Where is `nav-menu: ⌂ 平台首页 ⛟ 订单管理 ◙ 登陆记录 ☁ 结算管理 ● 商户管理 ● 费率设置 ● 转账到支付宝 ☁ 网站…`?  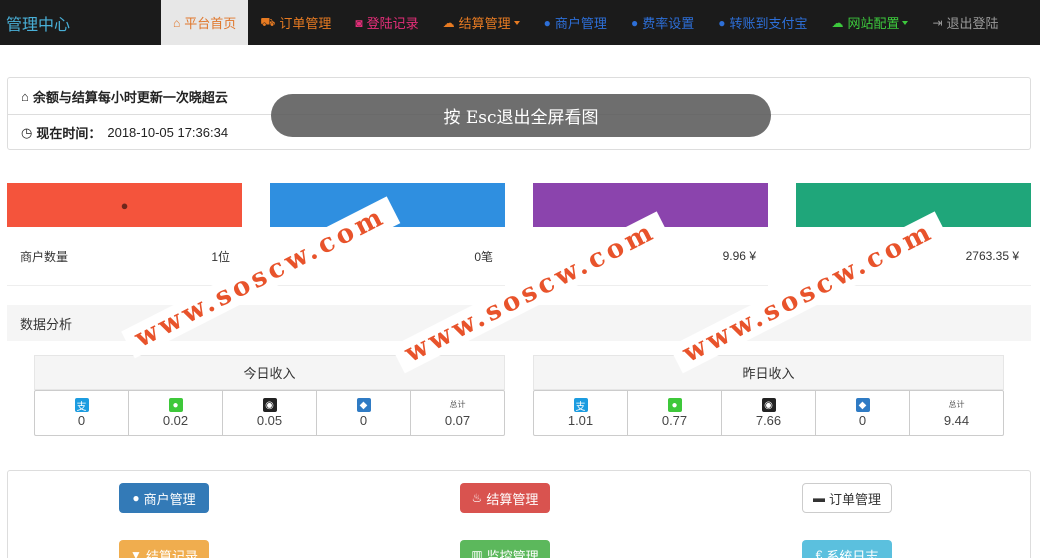
nav-menu: ⌂ 平台首页 ⛟ 订单管理 ◙ 登陆记录 ☁ 结算管理 ● 商户管理 ● 费率设置 ● 转账到支付宝 ☁ 网站… is located at coordinates (586, 22).